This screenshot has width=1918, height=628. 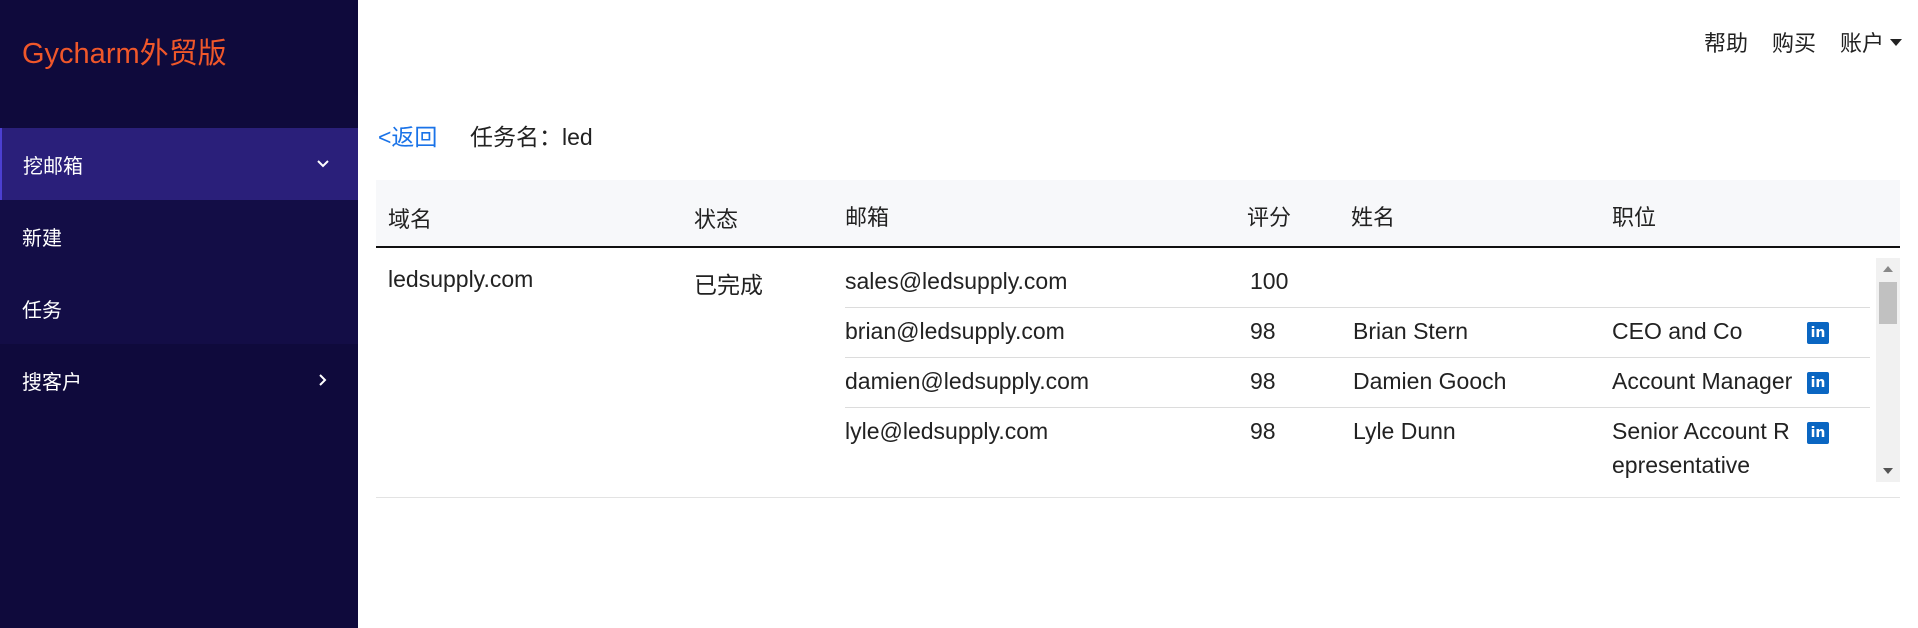 I want to click on email-cell: brian@ledsupply.com, so click(x=955, y=331).